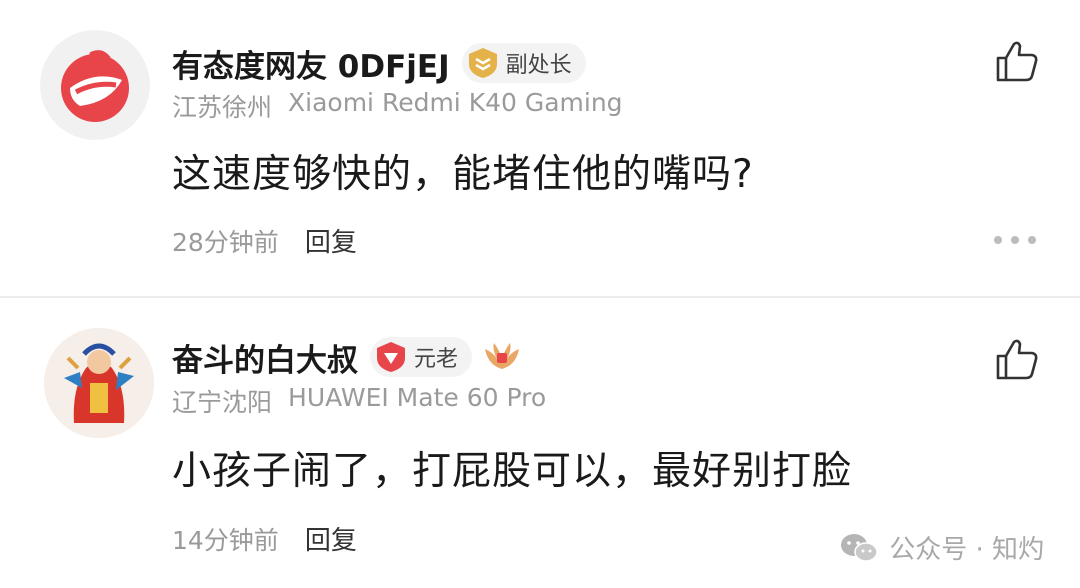 Image resolution: width=1080 pixels, height=588 pixels. I want to click on location: 江苏徐州, so click(222, 107).